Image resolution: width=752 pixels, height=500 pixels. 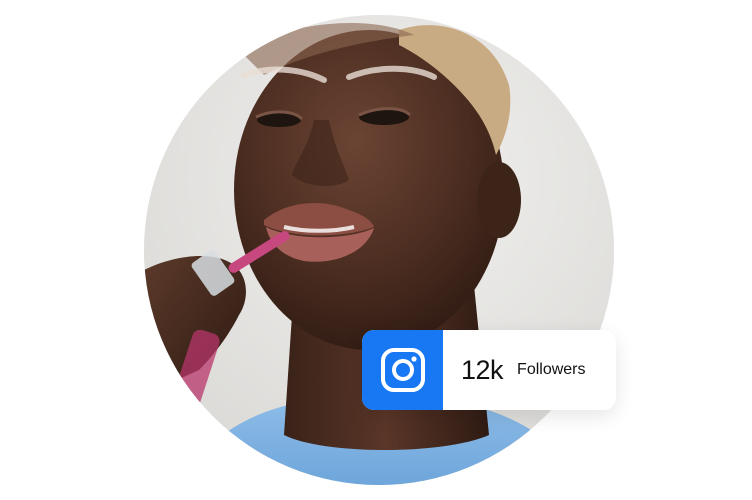 I want to click on instagram-icon-box, so click(x=402, y=370).